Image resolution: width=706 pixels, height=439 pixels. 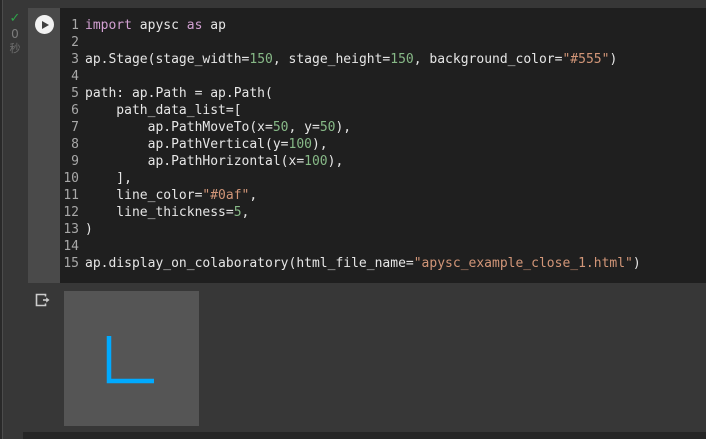 What do you see at coordinates (383, 93) in the screenshot?
I see `code-line: 5 path: ap.Path = ap.Path(` at bounding box center [383, 93].